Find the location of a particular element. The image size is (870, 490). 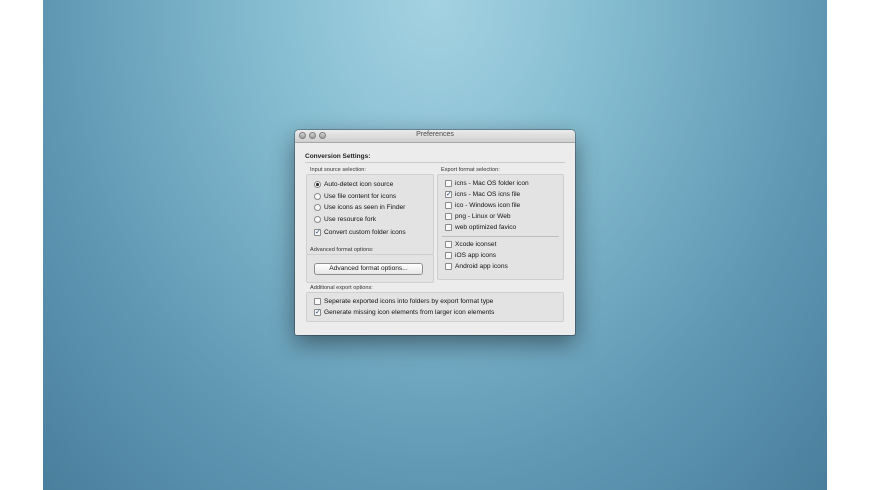

export-favico-checkbox: web optimized favico is located at coordinates (480, 227).